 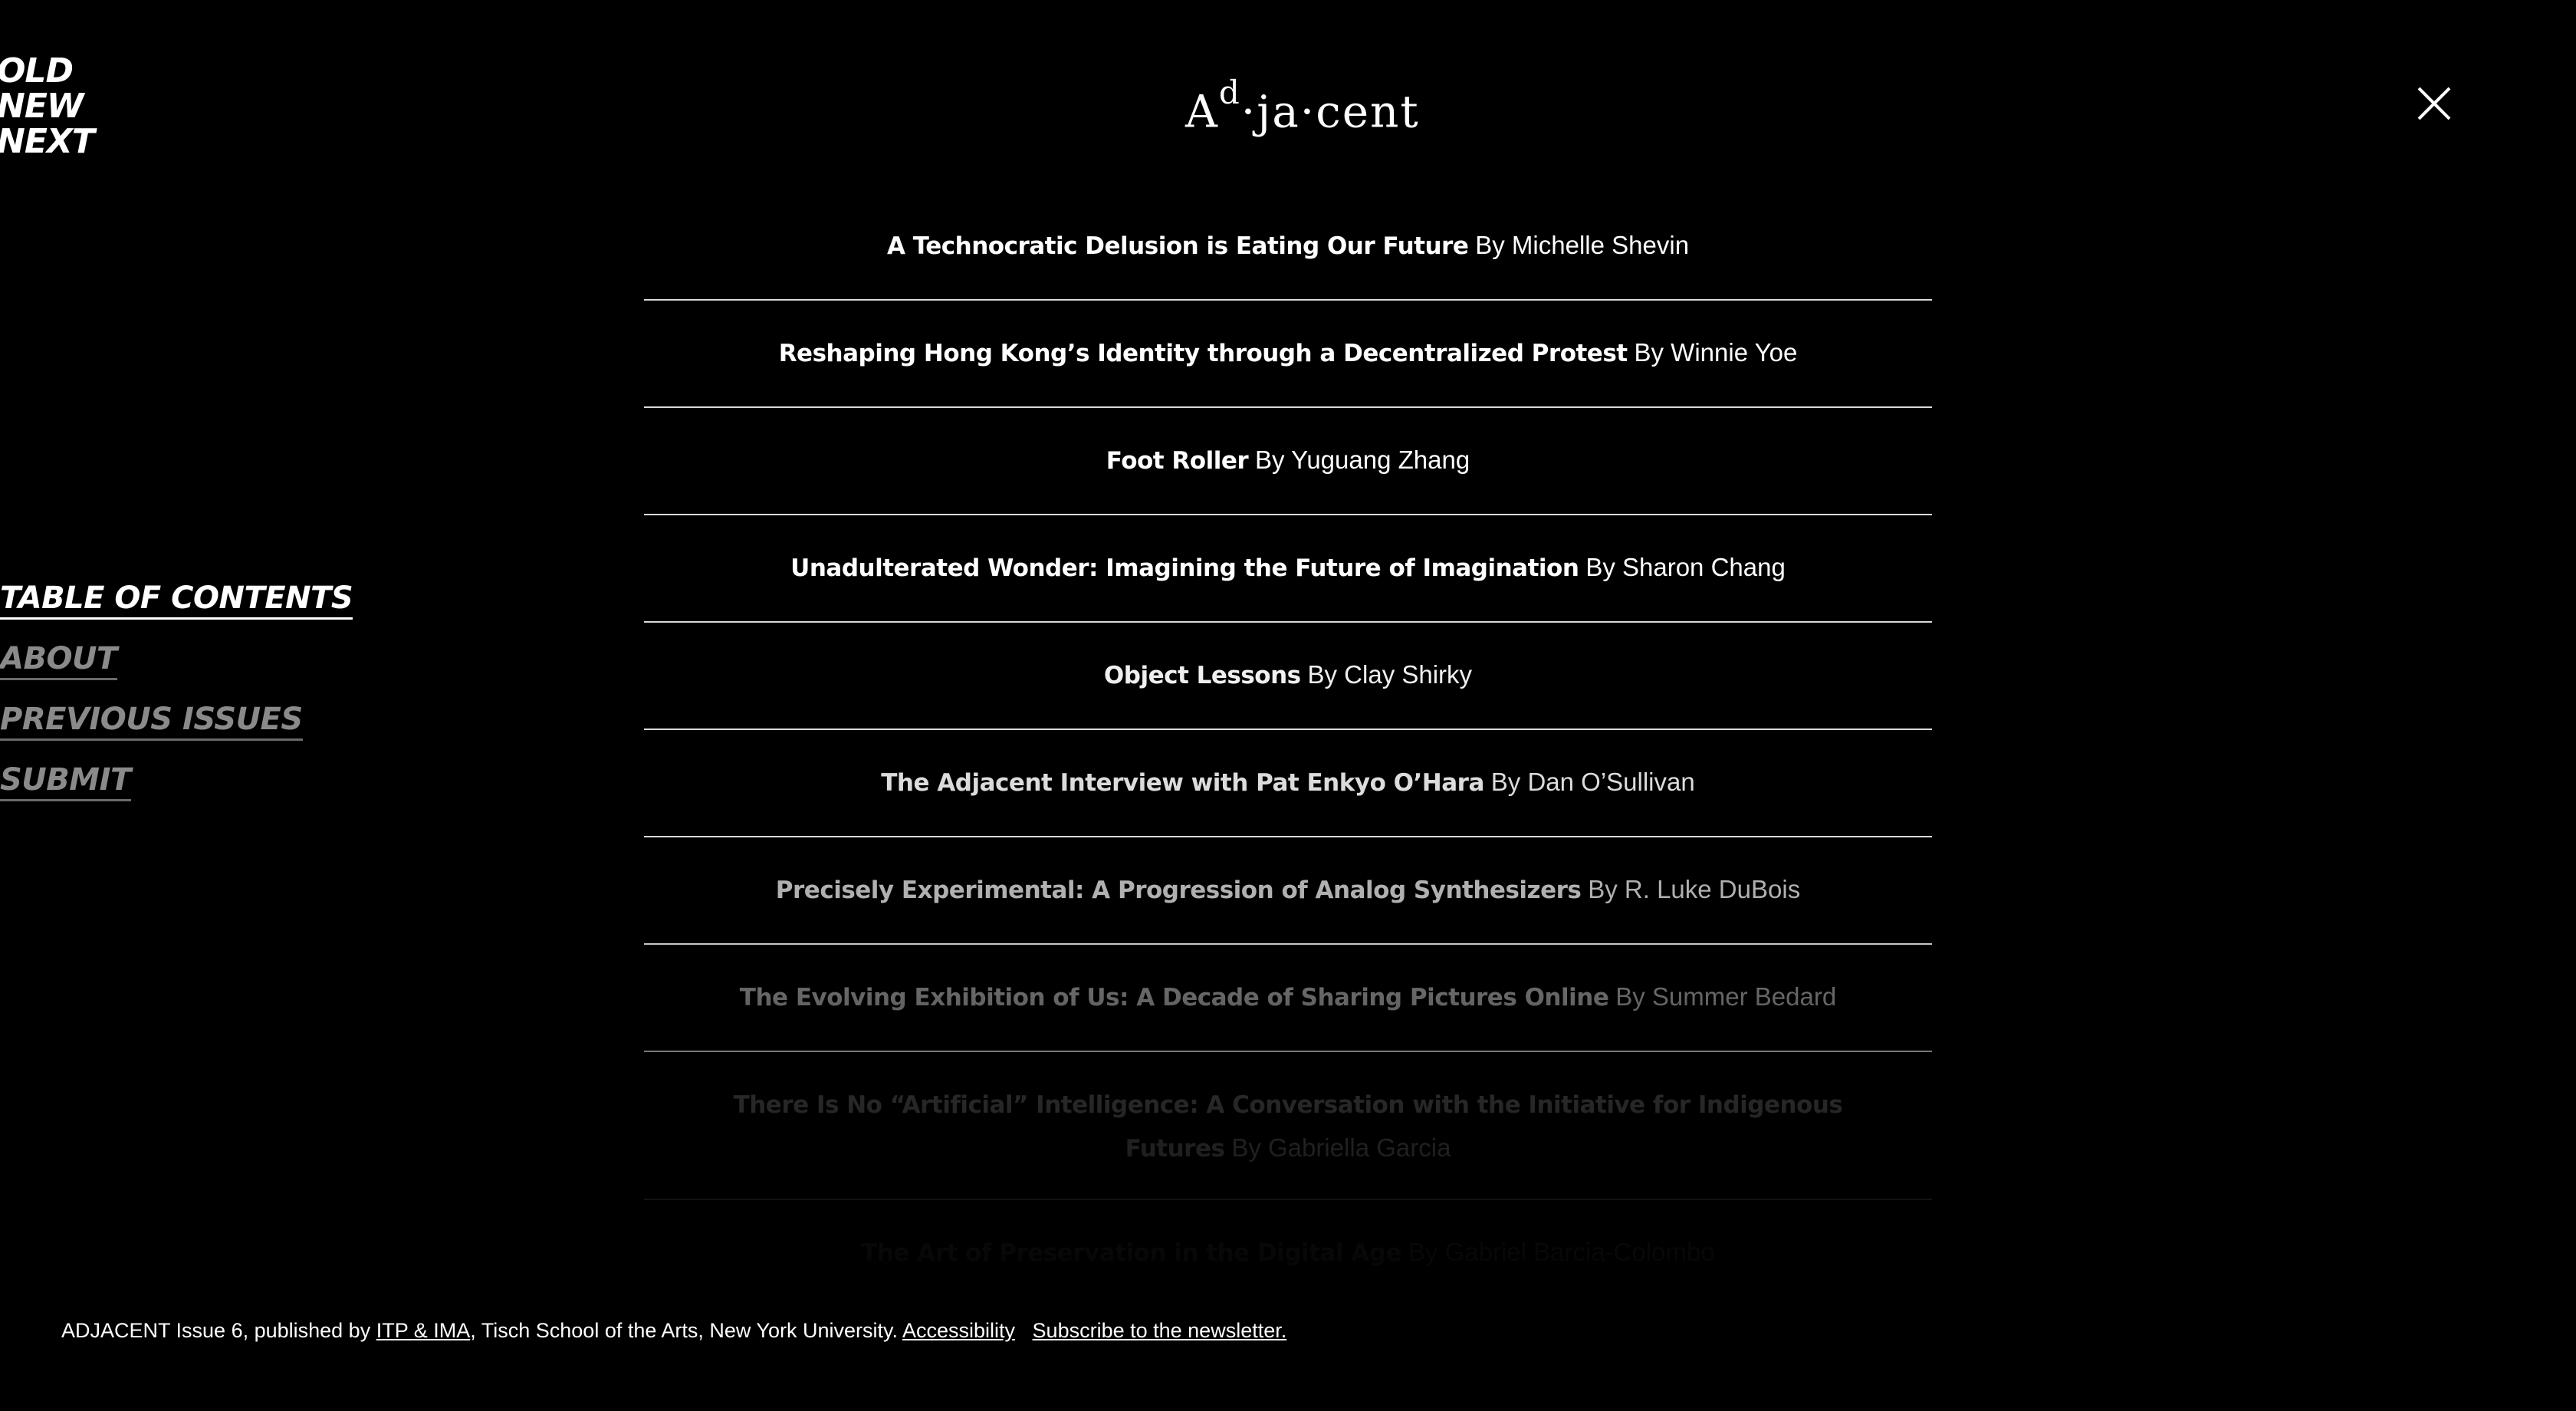 What do you see at coordinates (958, 1330) in the screenshot?
I see `footer-accessibility-link: Accessibility` at bounding box center [958, 1330].